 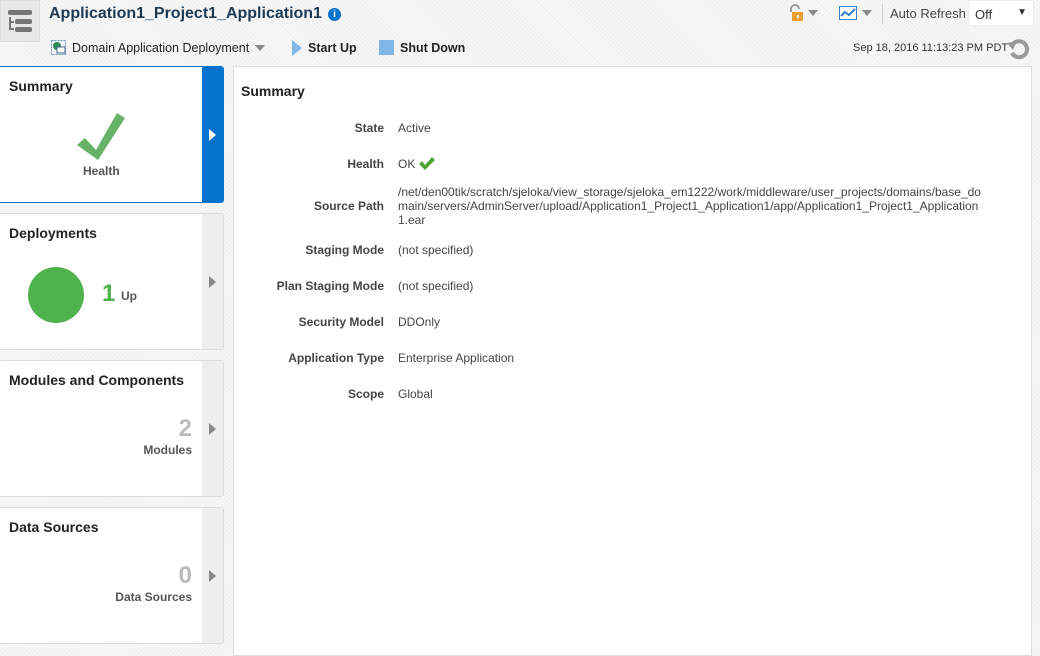 What do you see at coordinates (185, 428) in the screenshot?
I see `modules-count: 2` at bounding box center [185, 428].